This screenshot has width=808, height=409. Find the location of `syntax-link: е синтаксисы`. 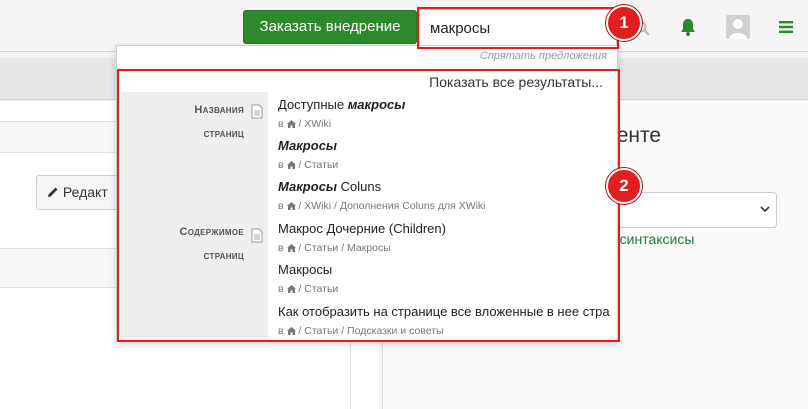

syntax-link: е синтаксисы is located at coordinates (651, 239).